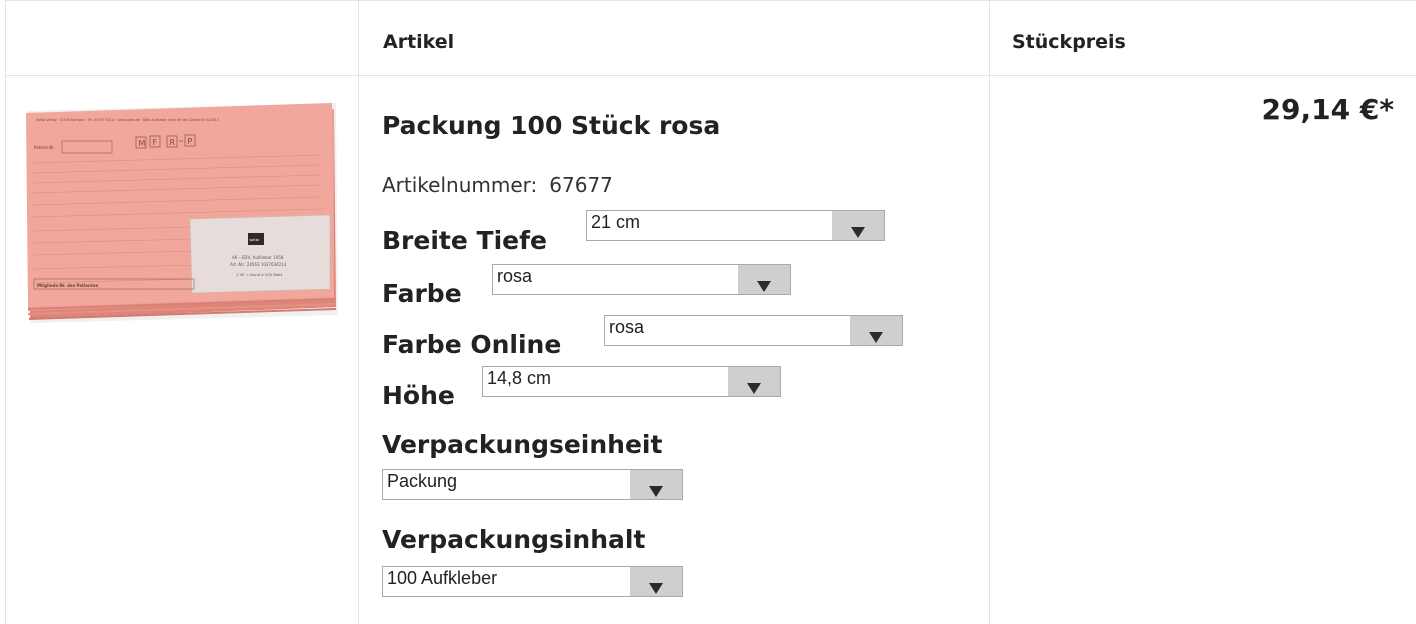 The image size is (1416, 624). I want to click on card-field-label: Patient-Nr., so click(44, 147).